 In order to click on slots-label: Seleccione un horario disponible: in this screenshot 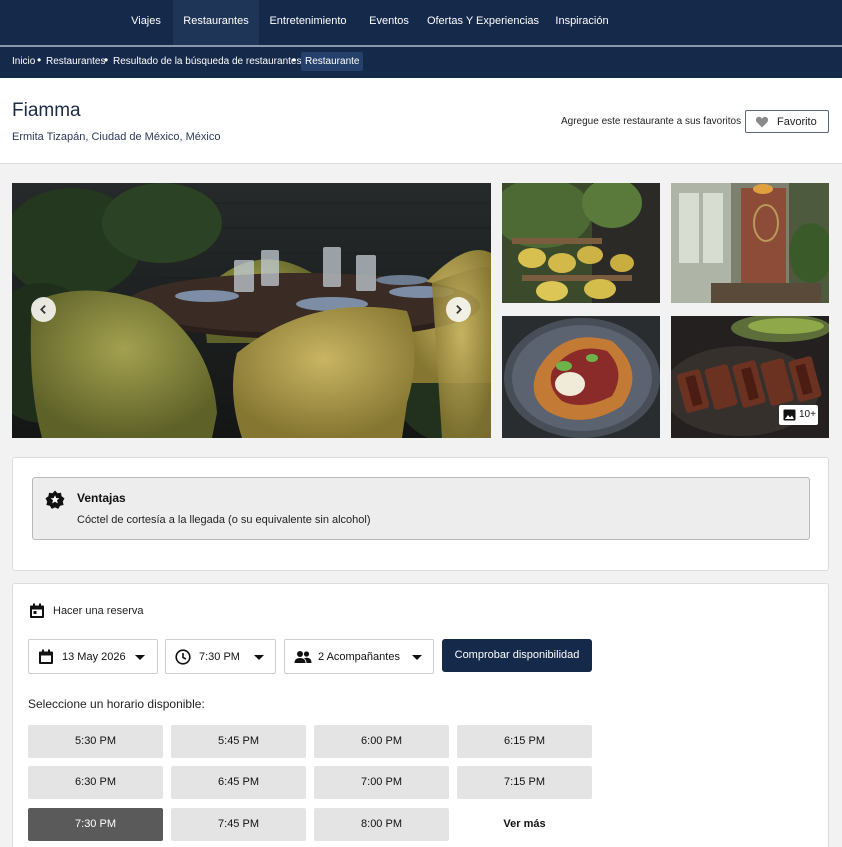, I will do `click(116, 704)`.